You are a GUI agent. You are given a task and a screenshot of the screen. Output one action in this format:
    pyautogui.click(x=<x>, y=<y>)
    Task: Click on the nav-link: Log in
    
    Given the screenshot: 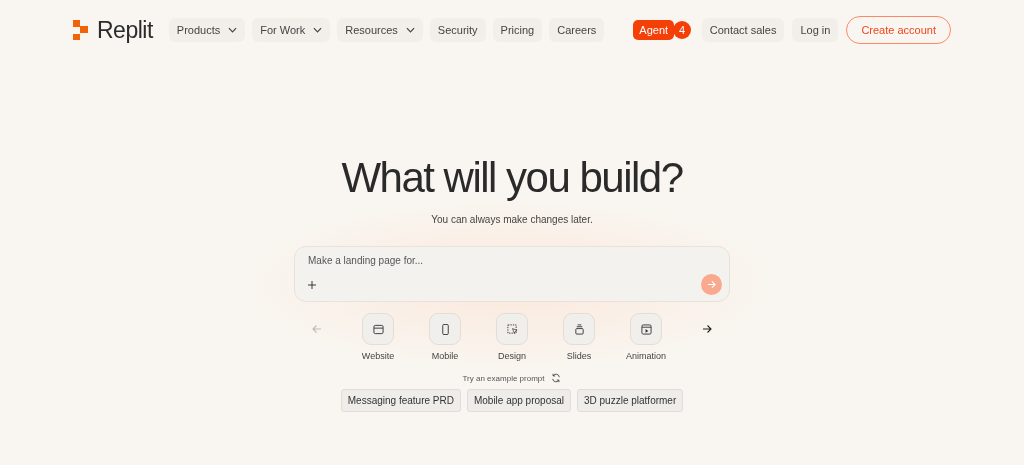 What is the action you would take?
    pyautogui.click(x=815, y=30)
    